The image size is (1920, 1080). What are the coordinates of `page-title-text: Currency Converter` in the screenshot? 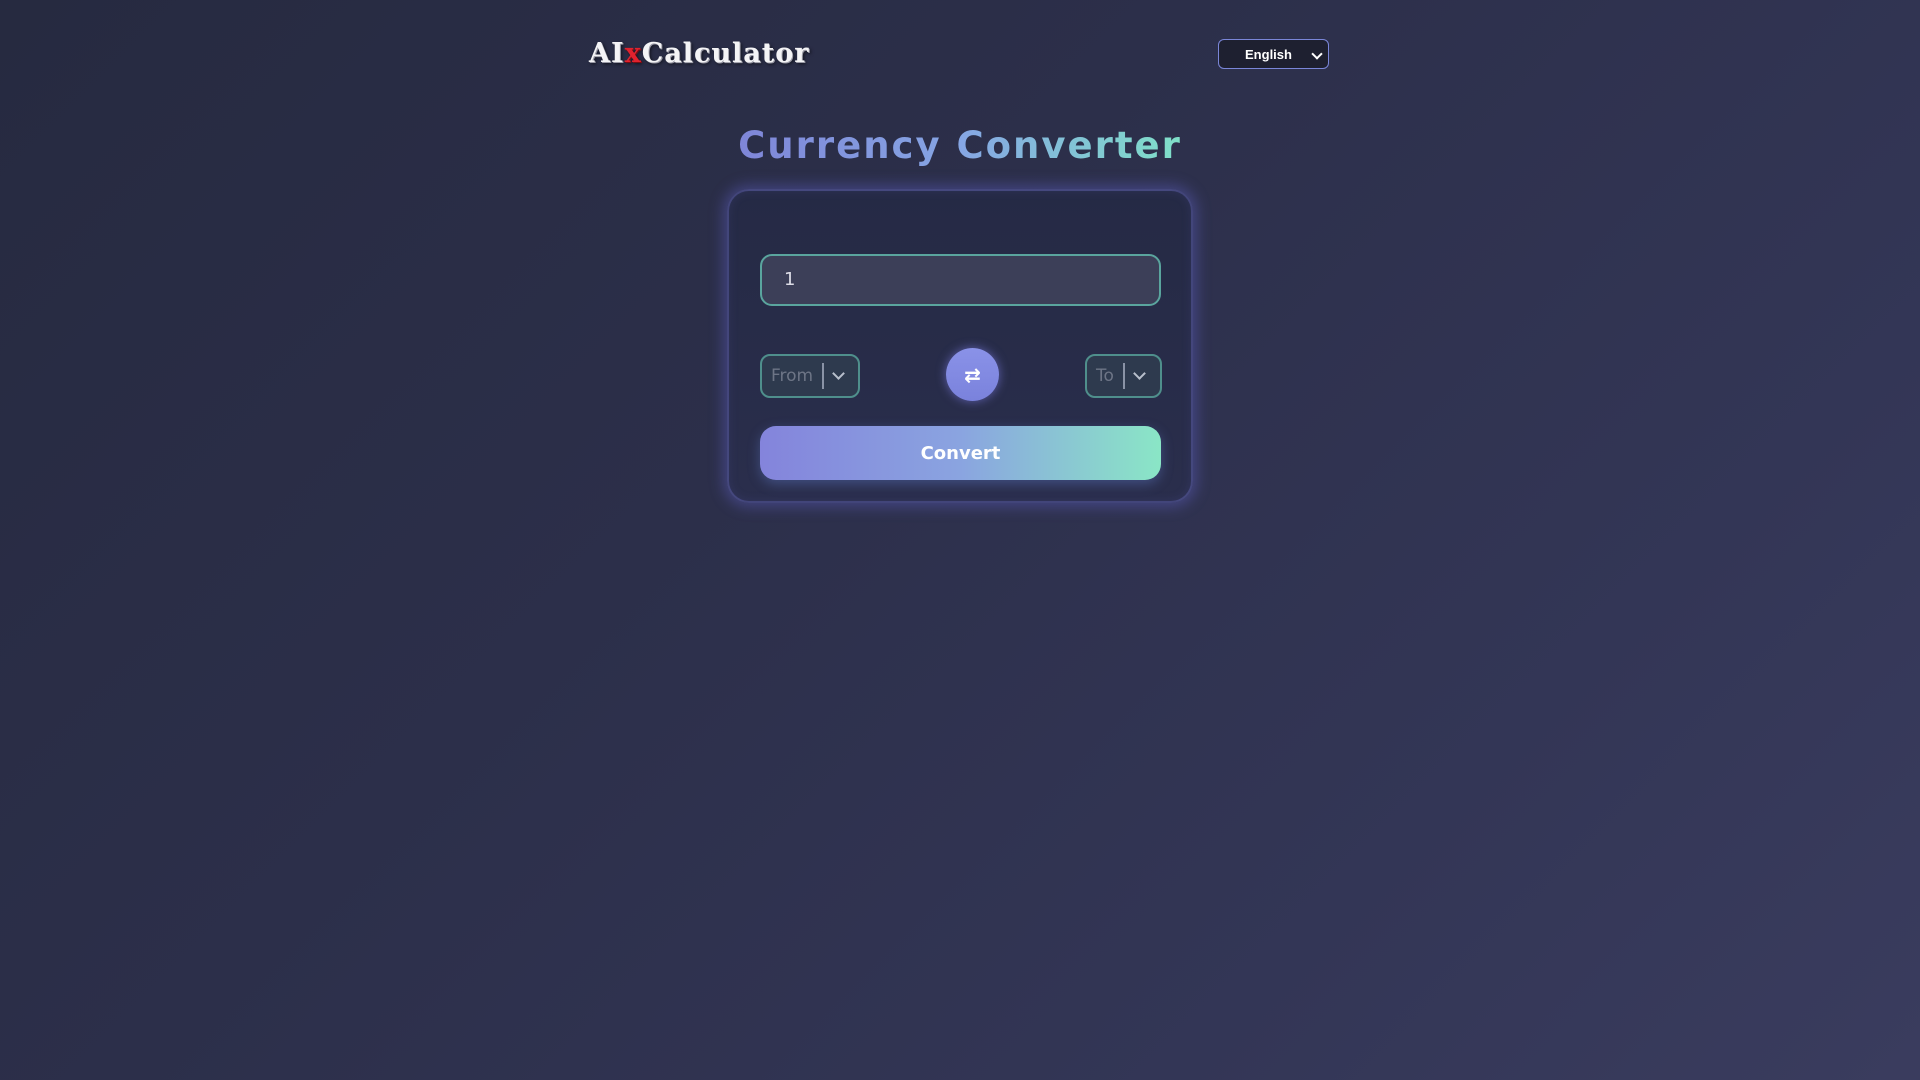 It's located at (960, 145).